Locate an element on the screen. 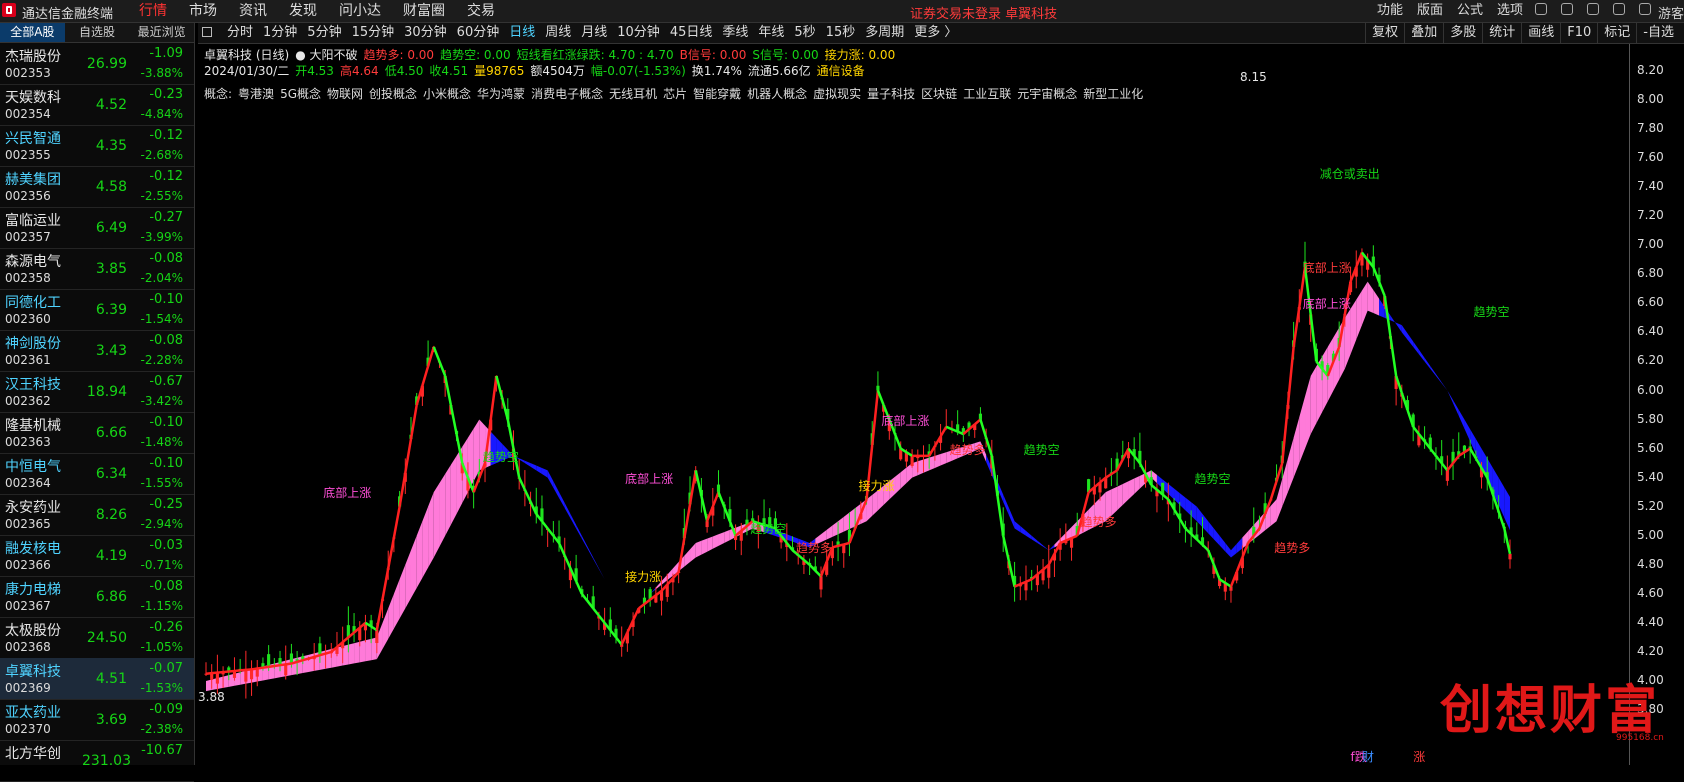 The width and height of the screenshot is (1684, 782). concept-tag: 工业互联 is located at coordinates (987, 94).